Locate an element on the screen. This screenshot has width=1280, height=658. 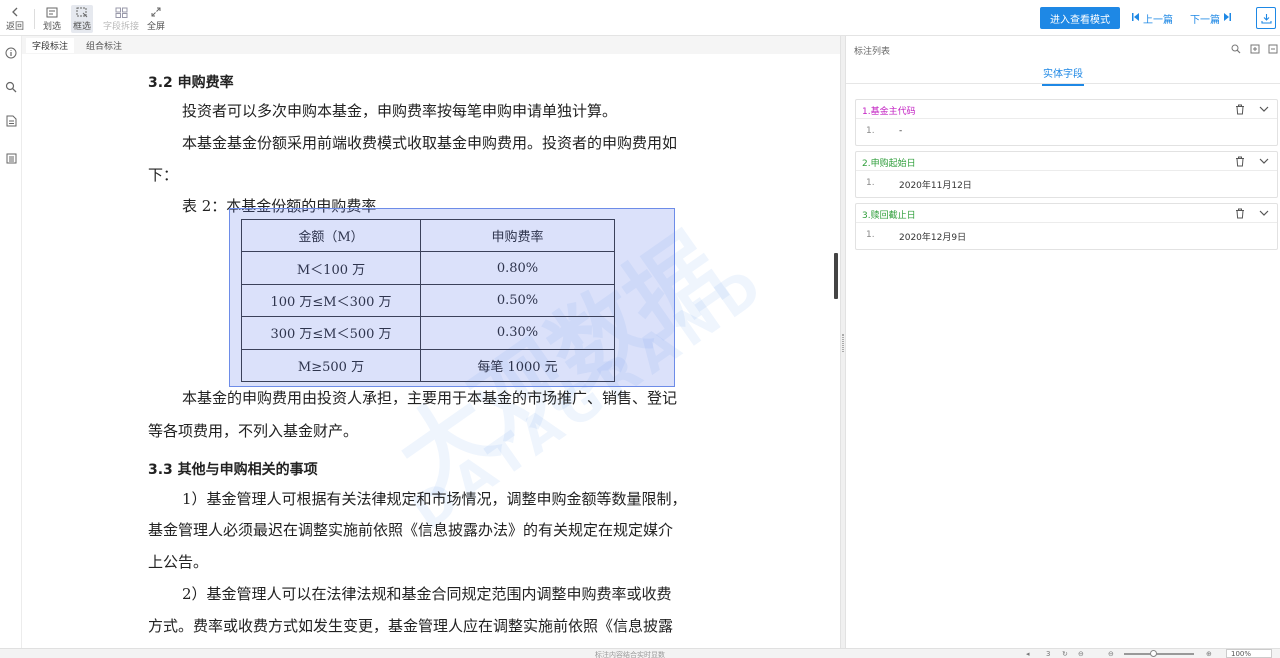
box-select-label: 框选 is located at coordinates (82, 27).